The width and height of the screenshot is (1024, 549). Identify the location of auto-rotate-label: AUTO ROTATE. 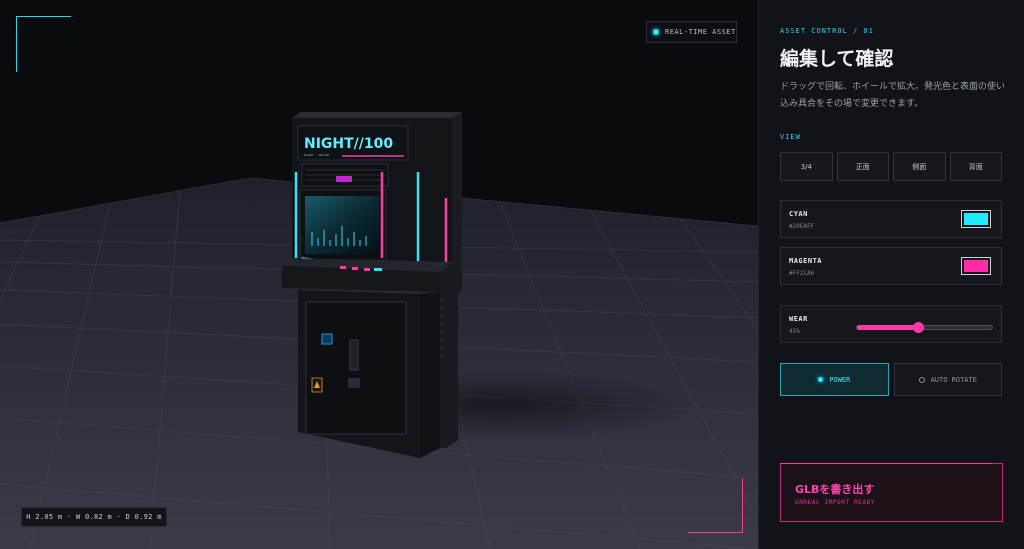
(953, 379).